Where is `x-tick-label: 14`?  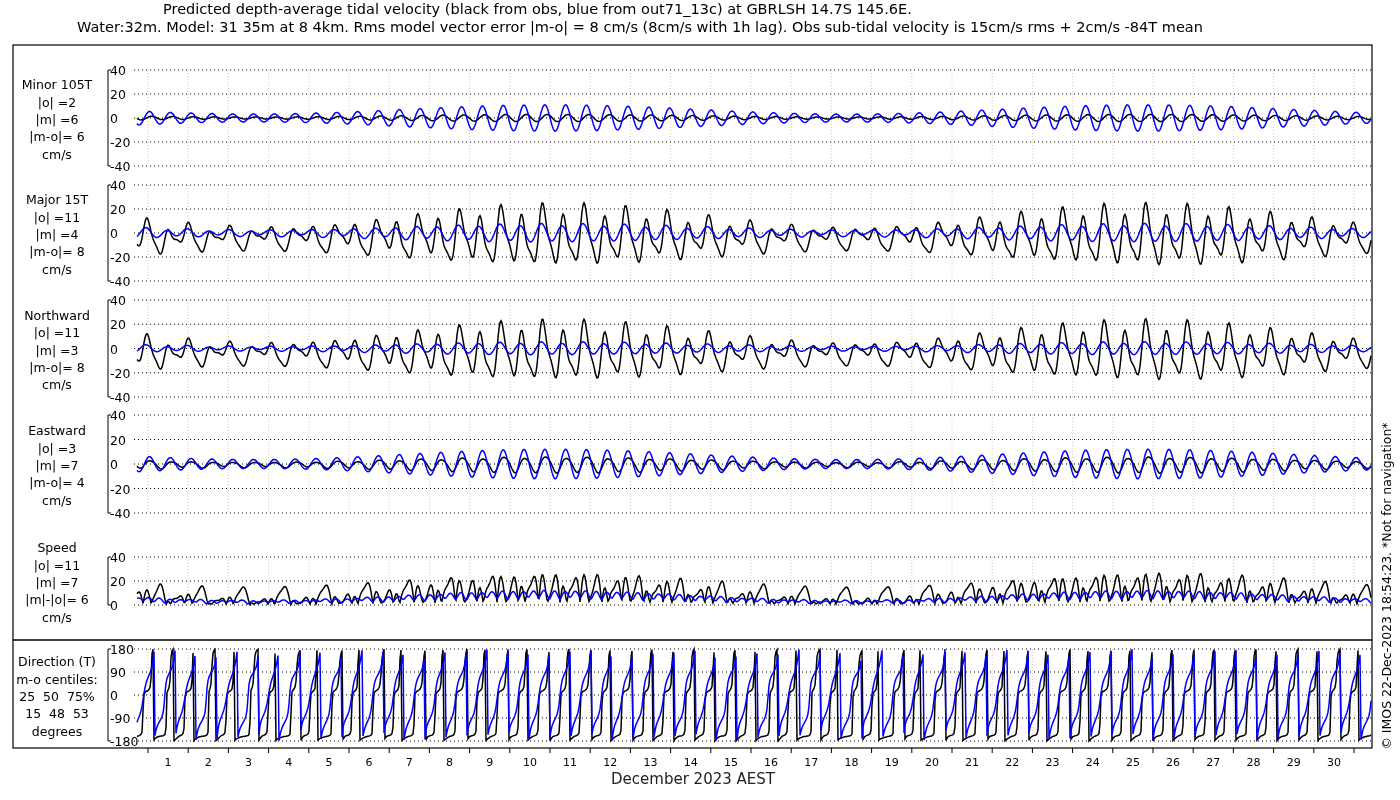 x-tick-label: 14 is located at coordinates (690, 762).